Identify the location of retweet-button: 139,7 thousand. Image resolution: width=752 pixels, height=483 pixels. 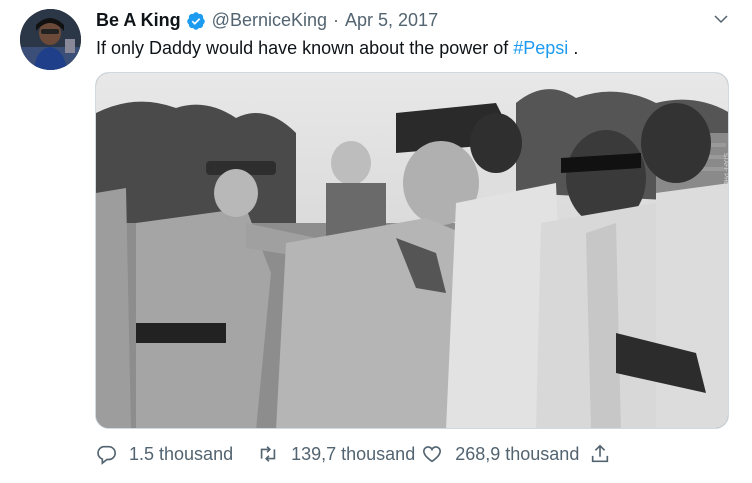
(336, 454).